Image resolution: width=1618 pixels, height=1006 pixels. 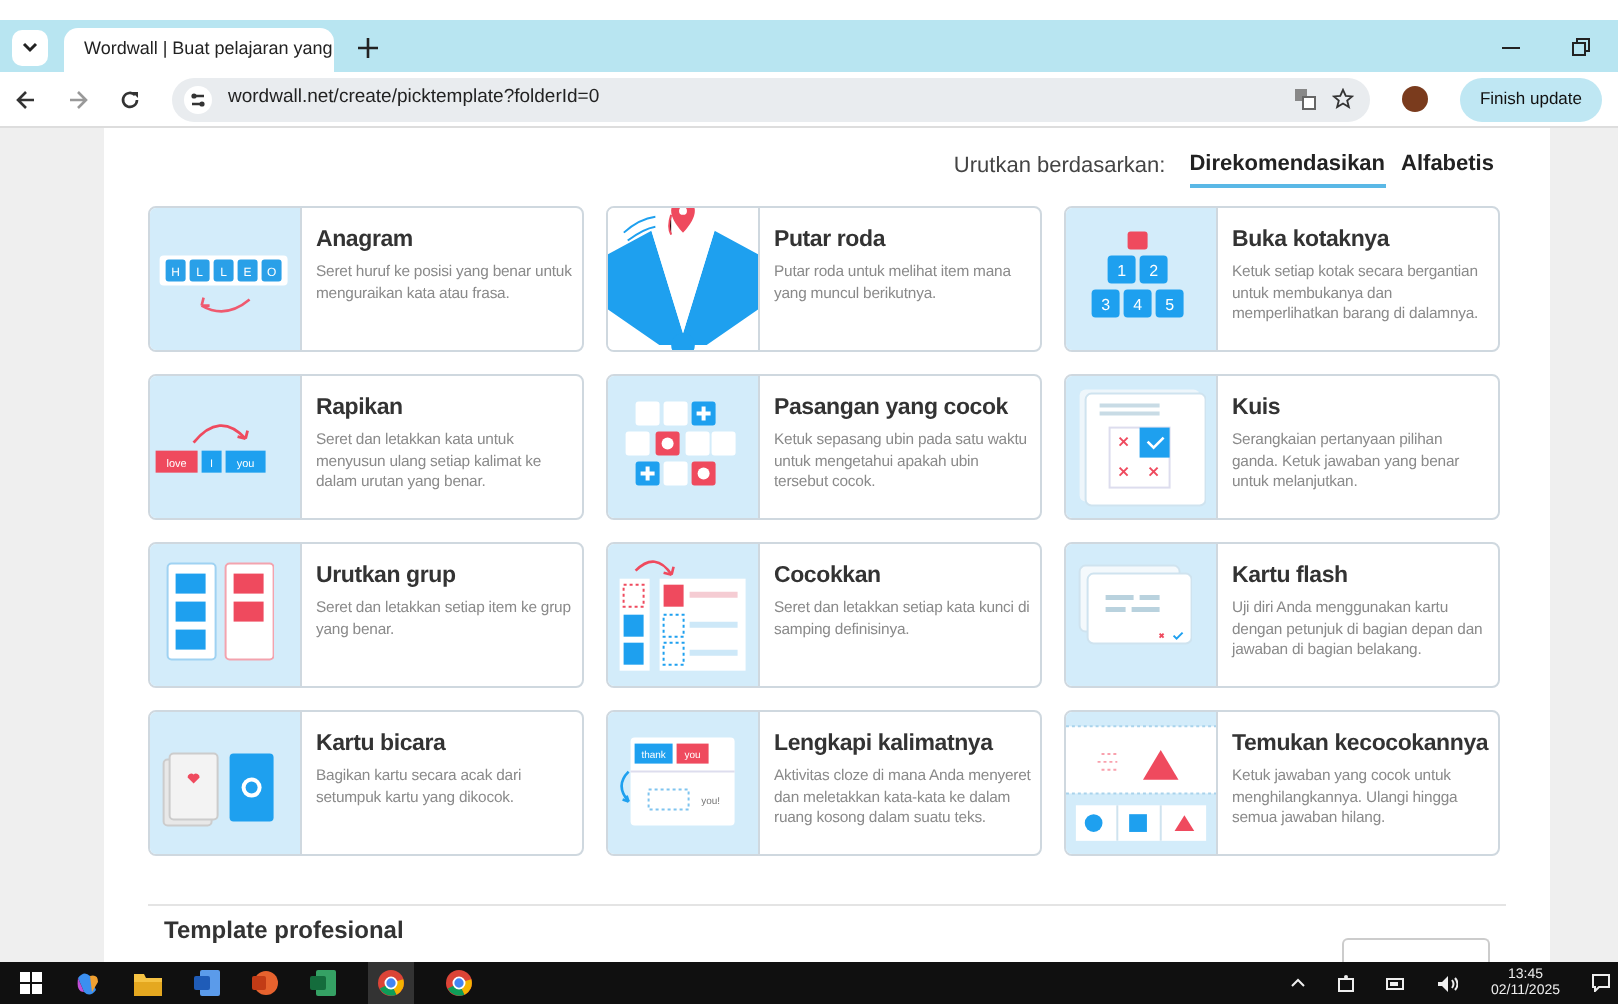 I want to click on battery-icon, so click(x=1396, y=983).